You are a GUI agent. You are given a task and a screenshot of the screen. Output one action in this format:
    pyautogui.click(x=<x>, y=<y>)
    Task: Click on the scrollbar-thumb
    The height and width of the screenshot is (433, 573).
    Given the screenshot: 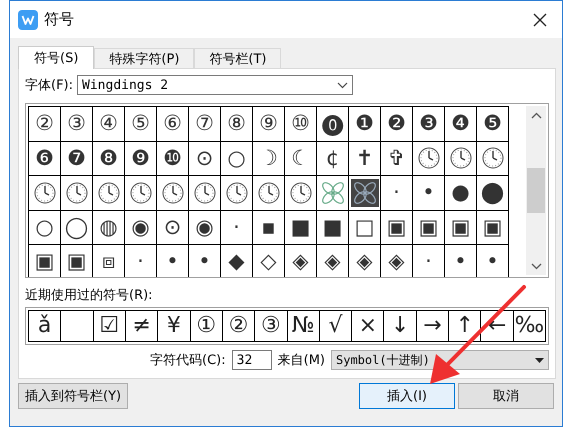 What is the action you would take?
    pyautogui.click(x=536, y=190)
    